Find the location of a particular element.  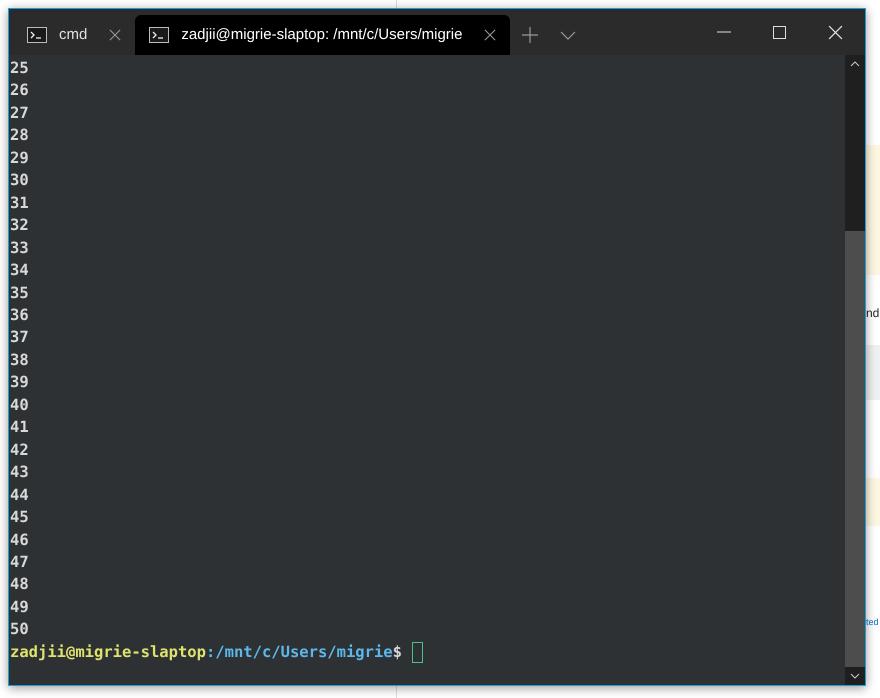

output-line: 41 is located at coordinates (19, 427).